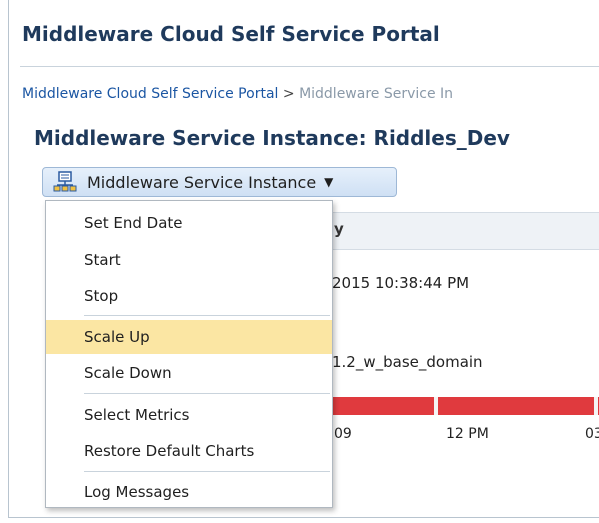 Image resolution: width=599 pixels, height=523 pixels. What do you see at coordinates (464, 231) in the screenshot?
I see `table-header-row` at bounding box center [464, 231].